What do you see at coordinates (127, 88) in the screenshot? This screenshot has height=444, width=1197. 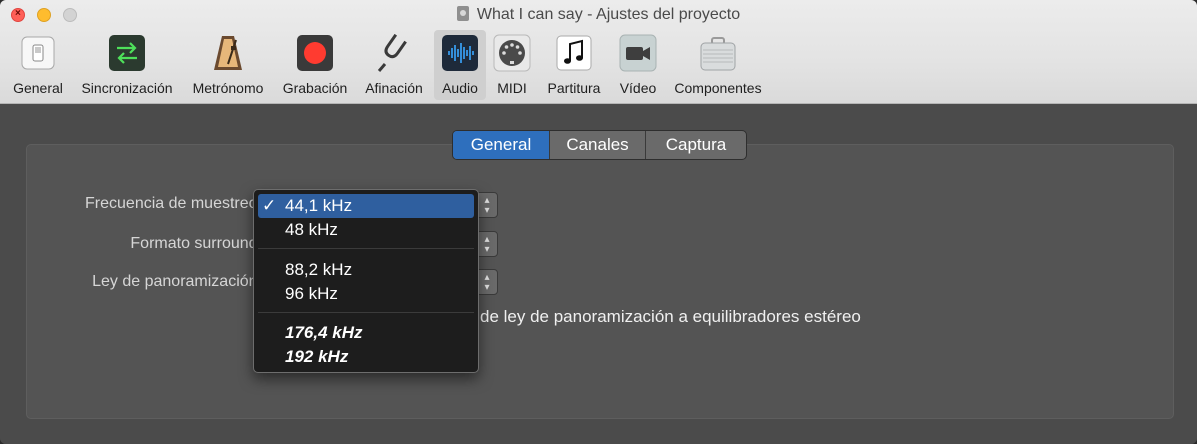 I see `toolbar-sync-label: Sincronización` at bounding box center [127, 88].